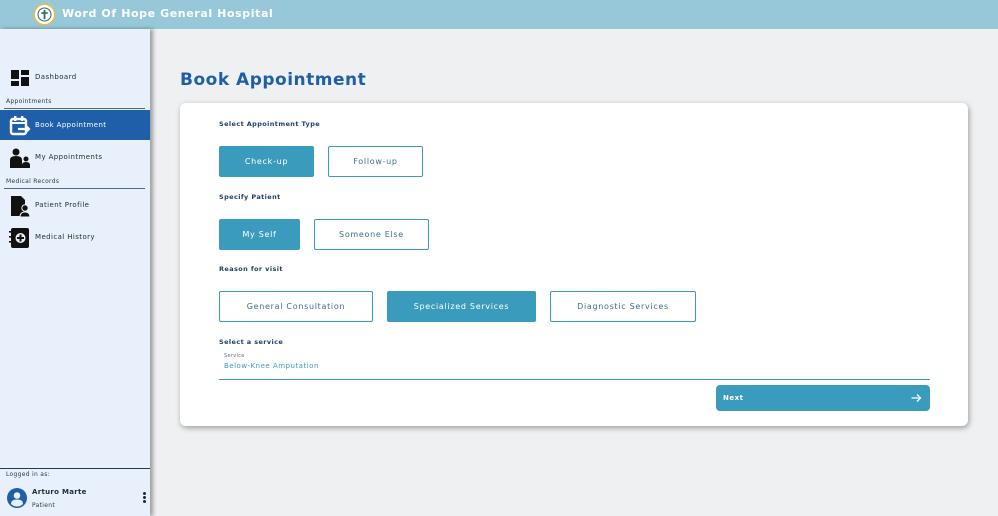  I want to click on sidebar-item-dashboard: Dashboard, so click(75, 77).